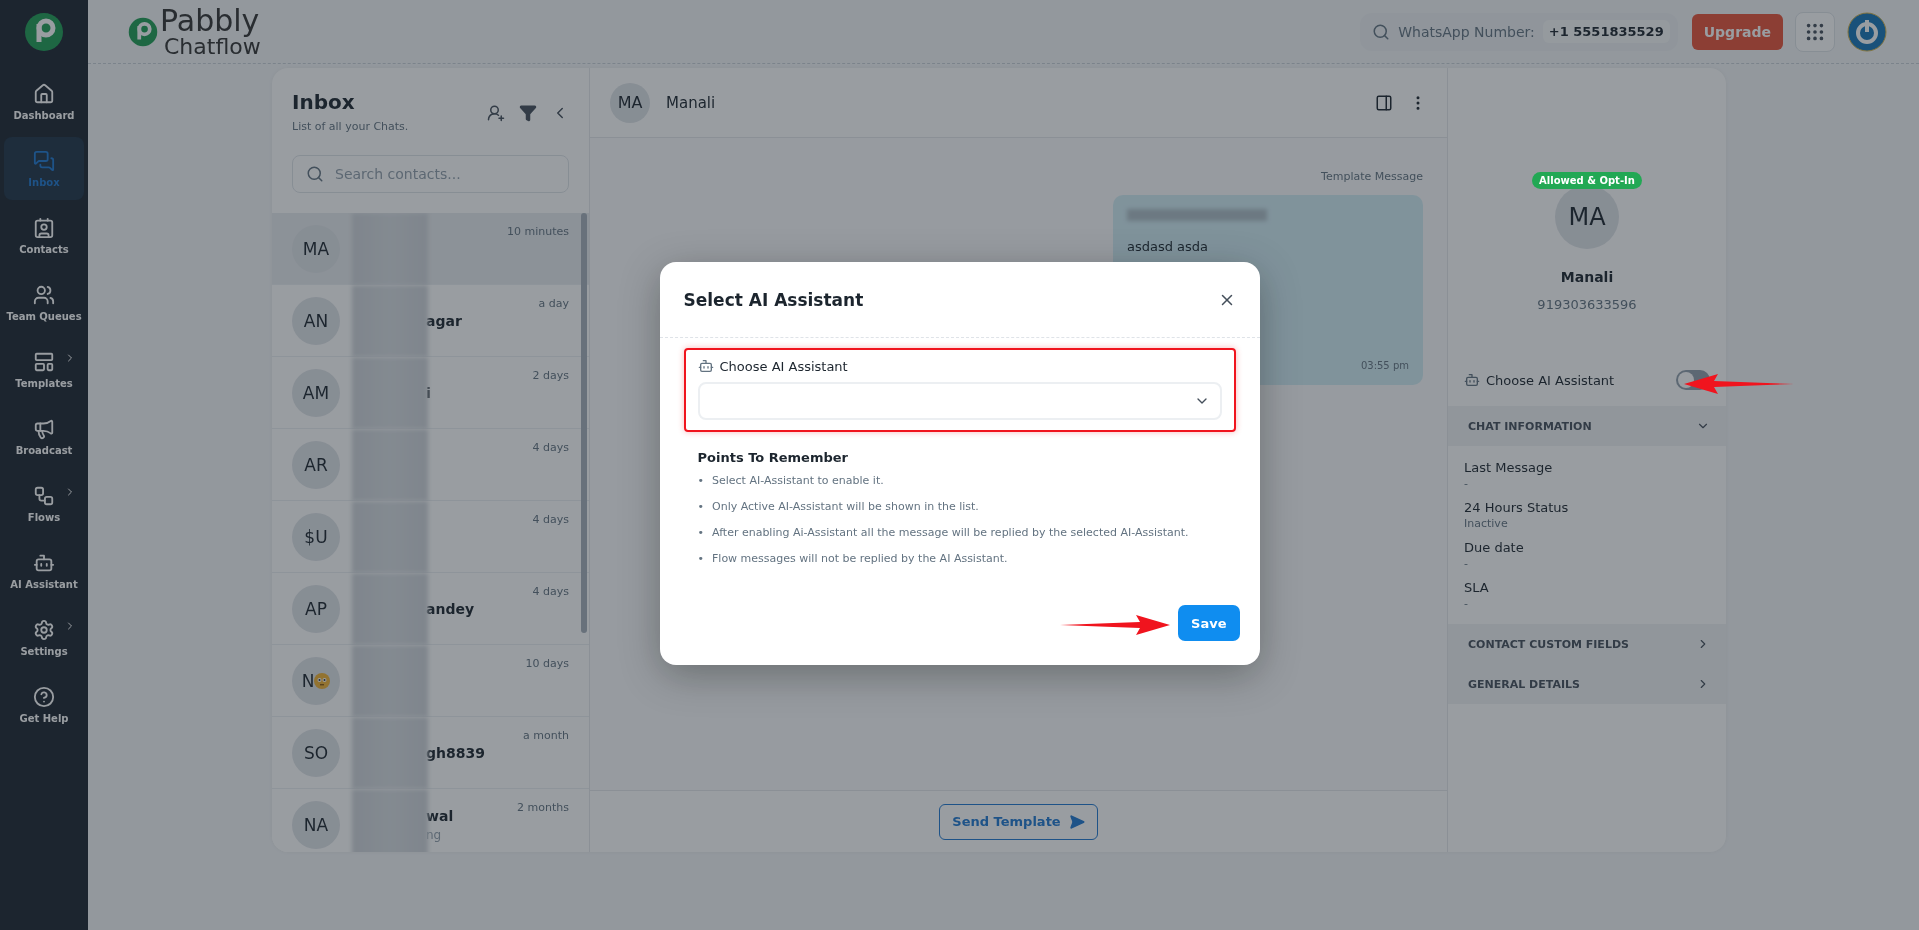 Image resolution: width=1919 pixels, height=930 pixels. What do you see at coordinates (455, 752) in the screenshot?
I see `contact-name: gh8839` at bounding box center [455, 752].